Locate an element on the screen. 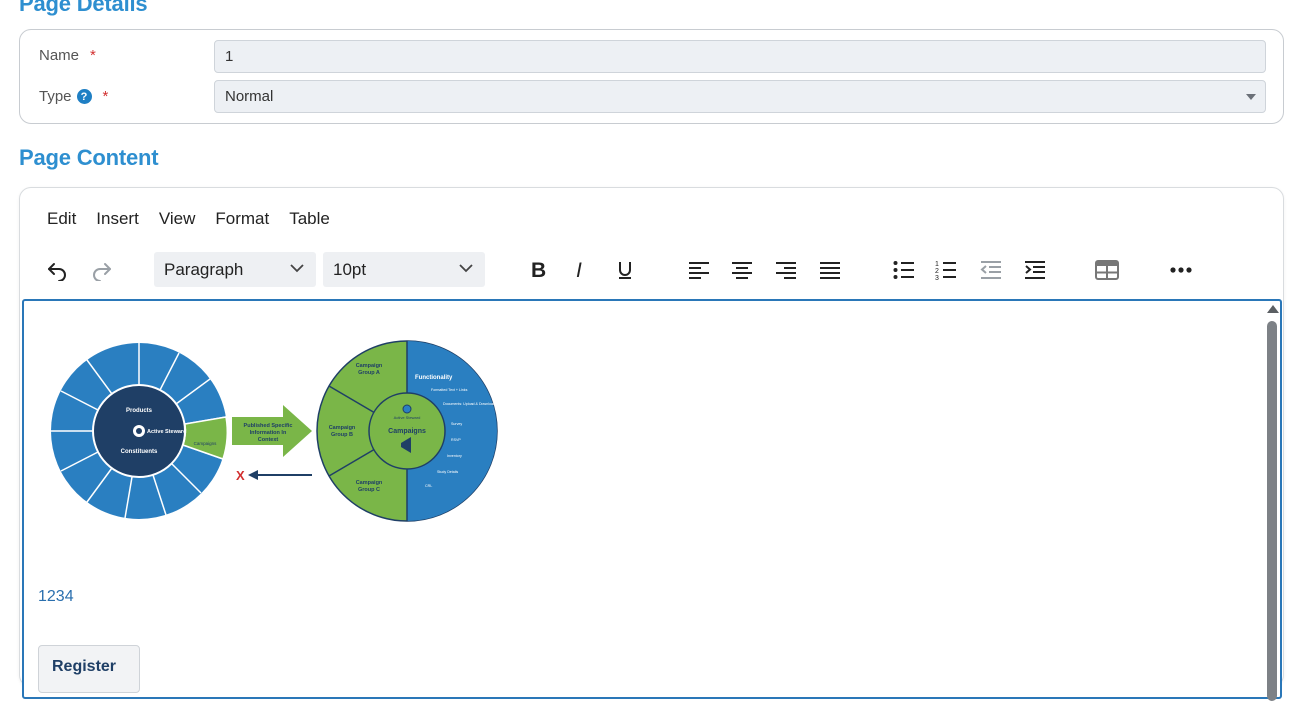 This screenshot has height=701, width=1292. functionality-item: Formatted Text + Links is located at coordinates (449, 390).